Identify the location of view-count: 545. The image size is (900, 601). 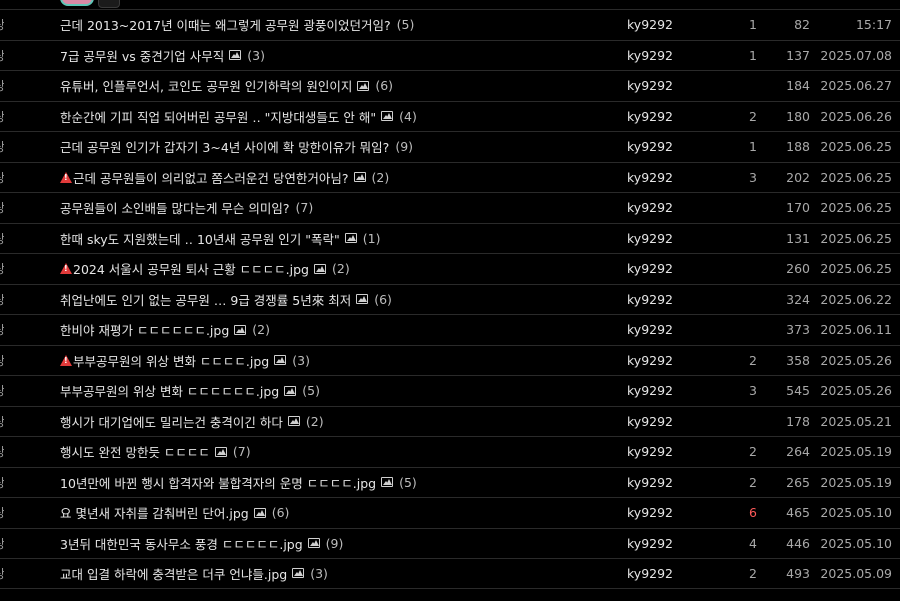
(798, 391).